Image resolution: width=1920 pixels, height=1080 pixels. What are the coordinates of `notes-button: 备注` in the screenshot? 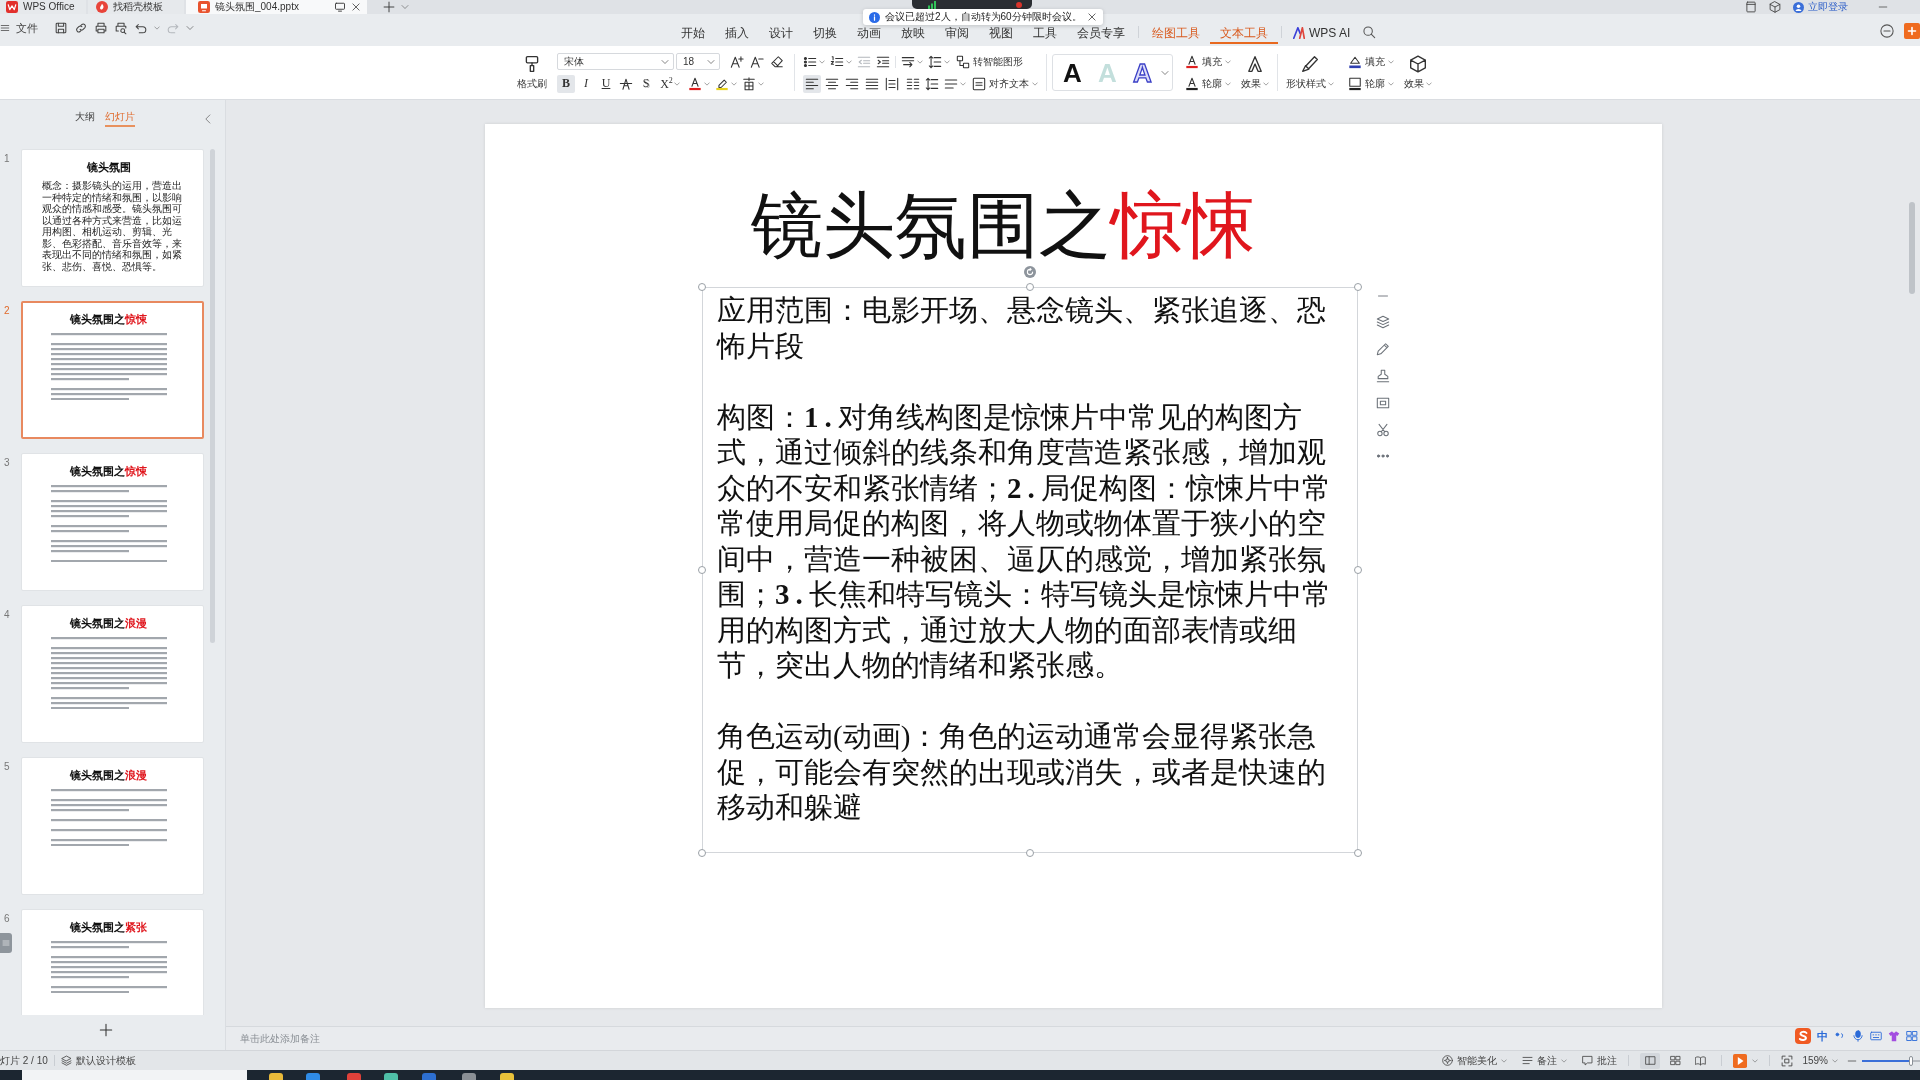 It's located at (1545, 1060).